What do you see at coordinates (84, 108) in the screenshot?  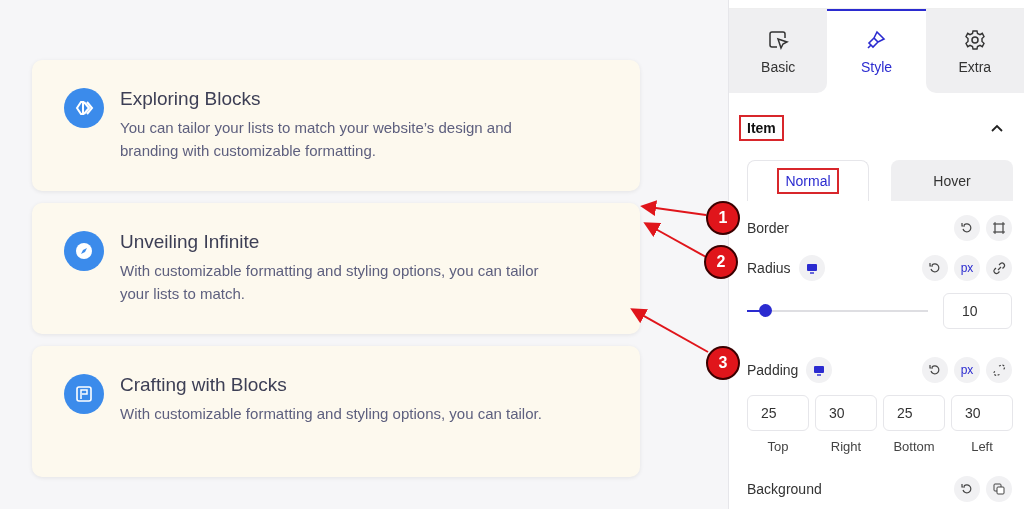 I see `chevrons-icon` at bounding box center [84, 108].